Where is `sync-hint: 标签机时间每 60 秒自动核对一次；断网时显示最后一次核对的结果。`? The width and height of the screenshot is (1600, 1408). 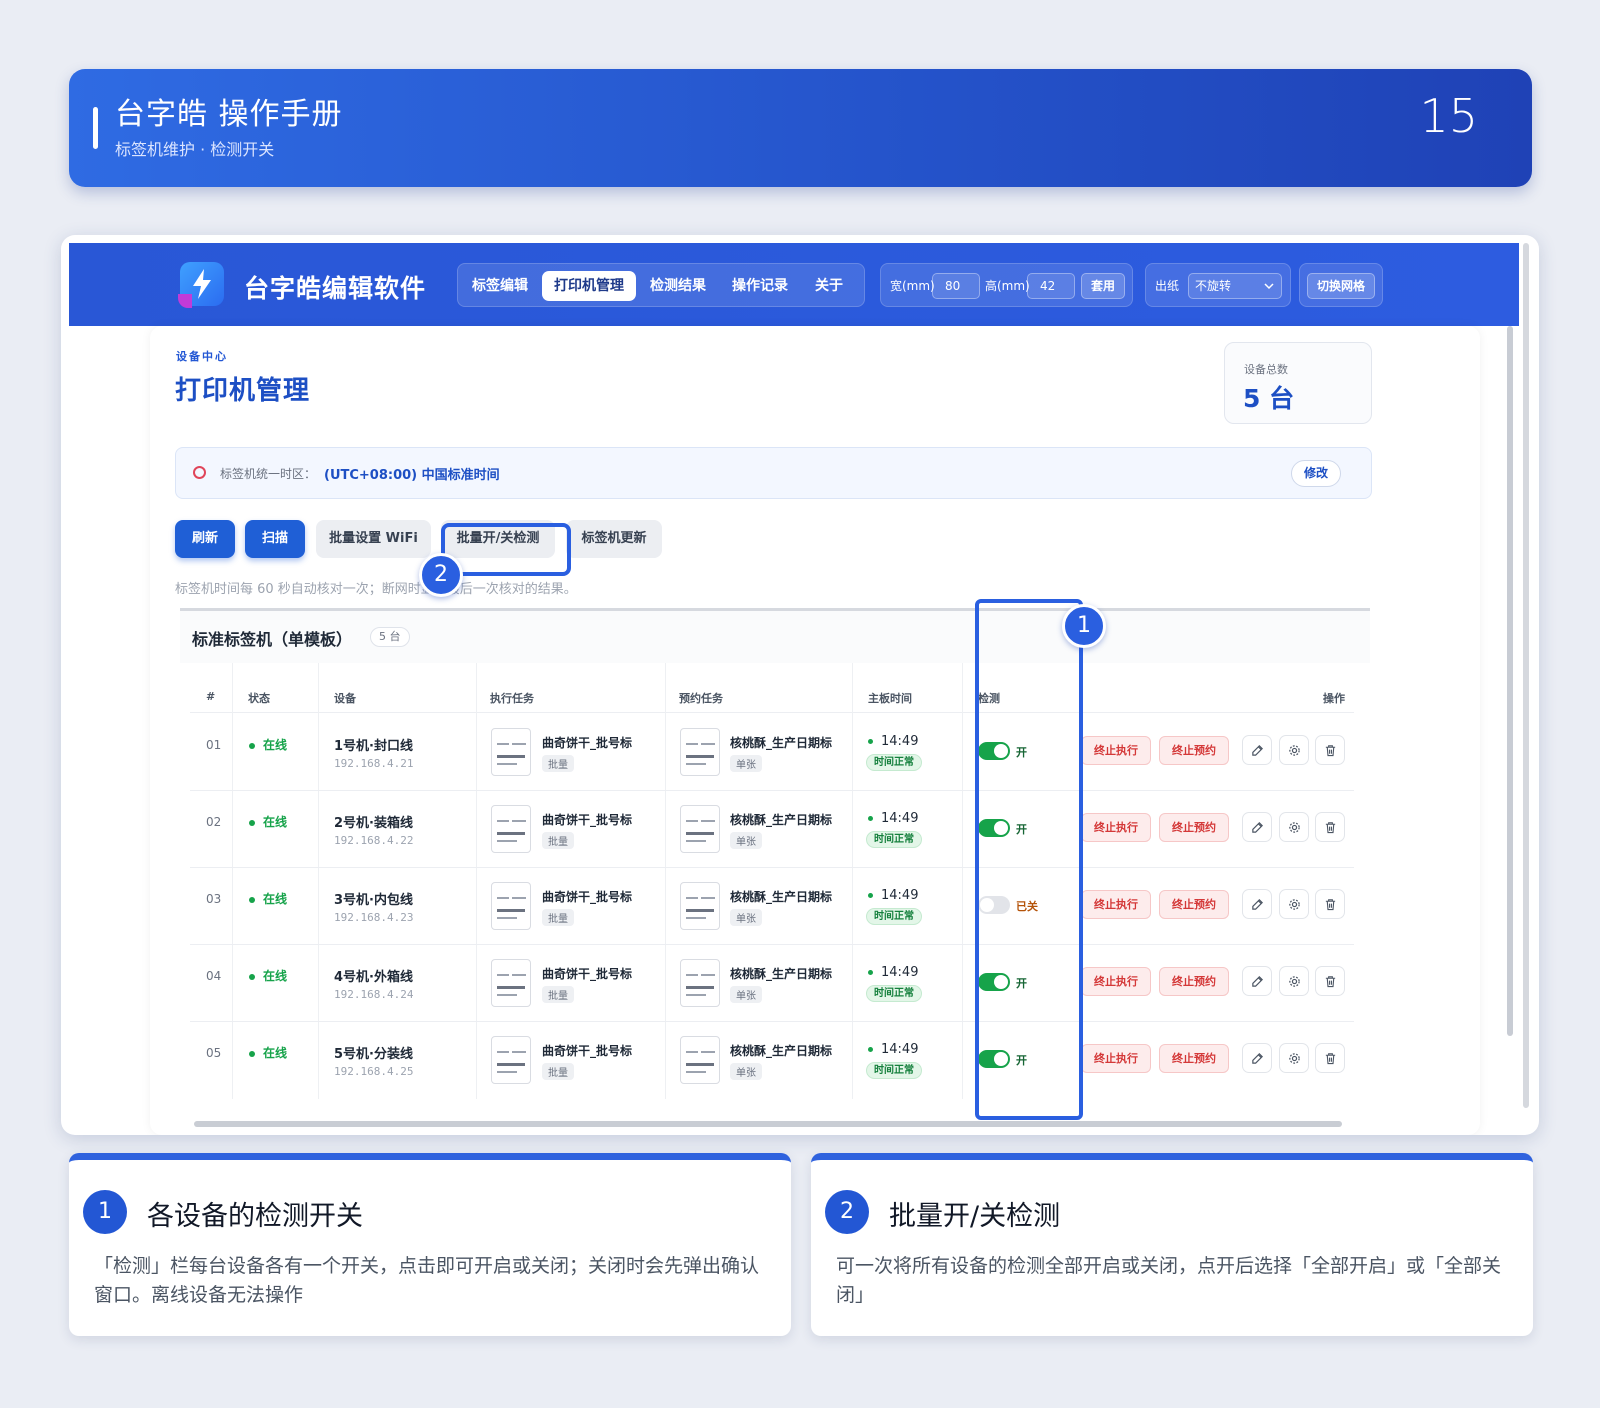
sync-hint: 标签机时间每 60 秒自动核对一次；断网时显示最后一次核对的结果。 is located at coordinates (376, 589).